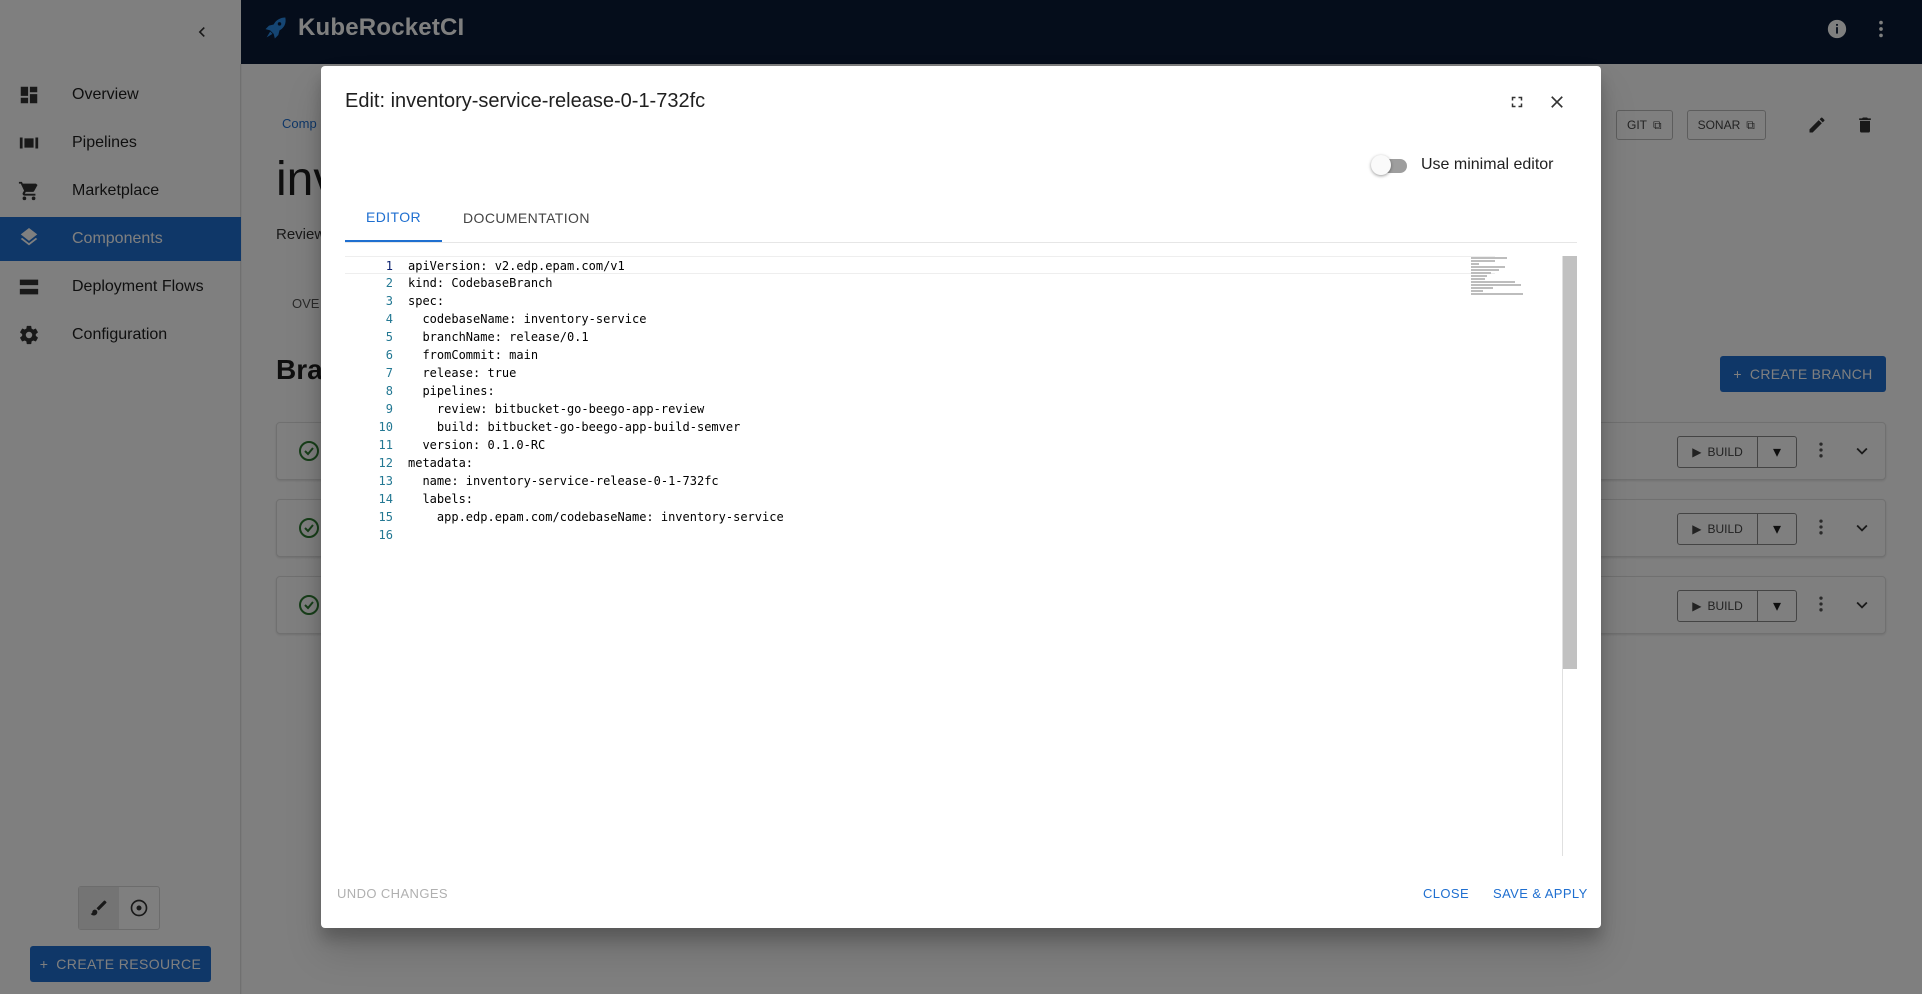 Image resolution: width=1922 pixels, height=994 pixels. Describe the element at coordinates (385, 499) in the screenshot. I see `line-number: 14` at that location.